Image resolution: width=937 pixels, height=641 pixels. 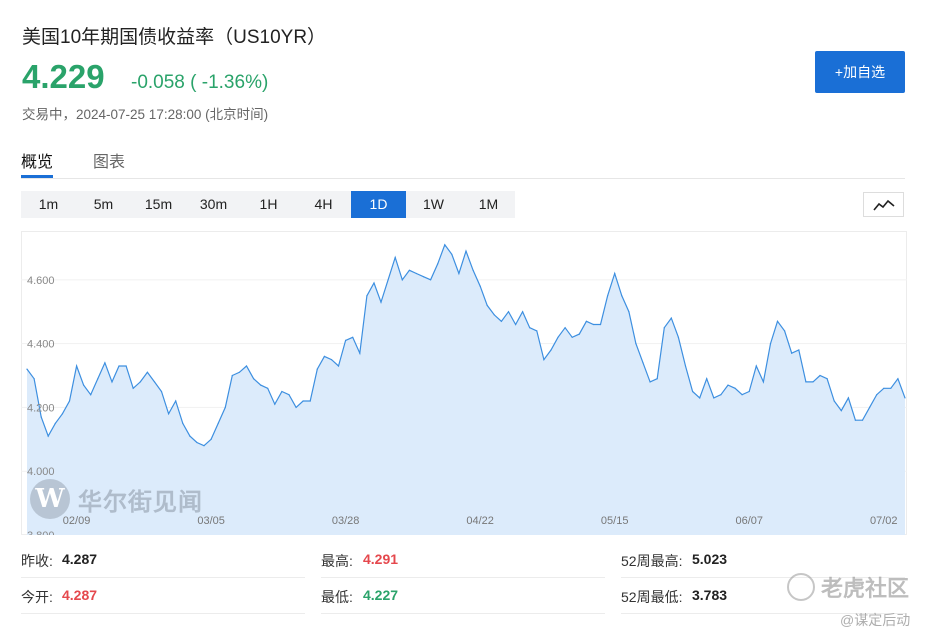 I want to click on stat-value: 5.023, so click(x=710, y=559).